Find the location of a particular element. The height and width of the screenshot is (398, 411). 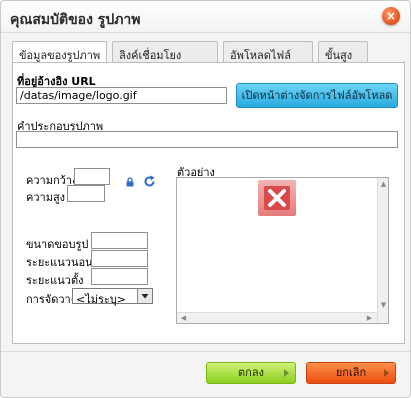

align-select: <ไม่ระบุ> is located at coordinates (112, 297).